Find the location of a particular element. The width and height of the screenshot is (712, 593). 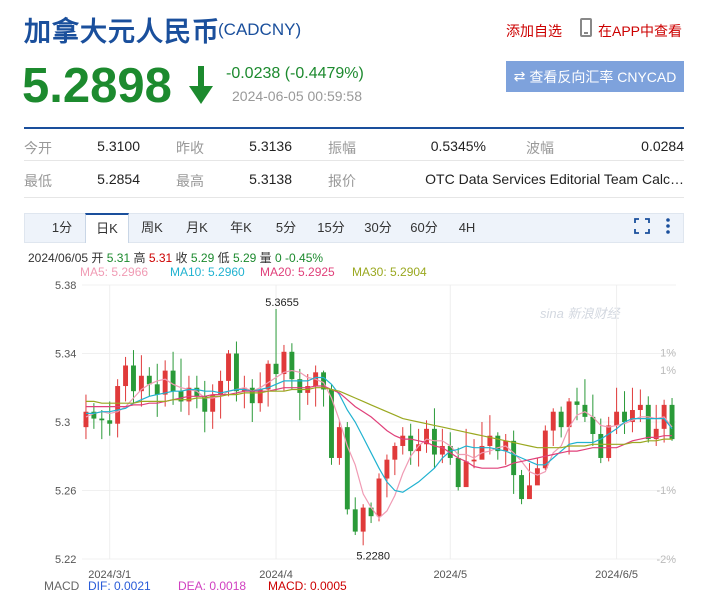

ma-line-ma20 is located at coordinates (379, 427).